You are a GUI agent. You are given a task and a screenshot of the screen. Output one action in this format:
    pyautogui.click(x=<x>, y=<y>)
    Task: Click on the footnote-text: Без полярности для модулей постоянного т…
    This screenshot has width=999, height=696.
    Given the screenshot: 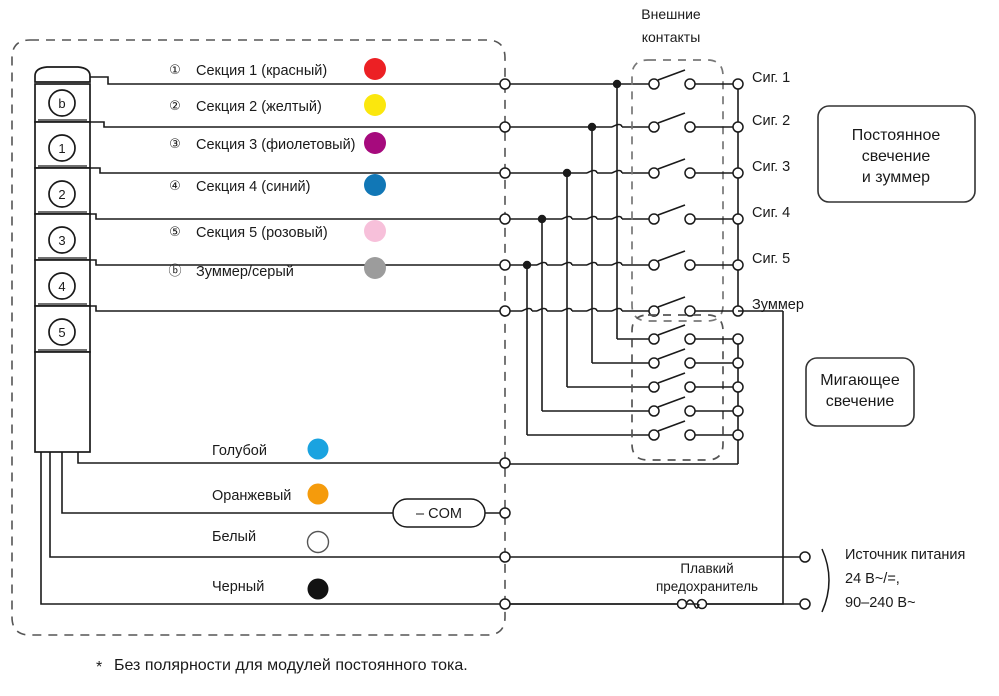 What is the action you would take?
    pyautogui.click(x=291, y=665)
    